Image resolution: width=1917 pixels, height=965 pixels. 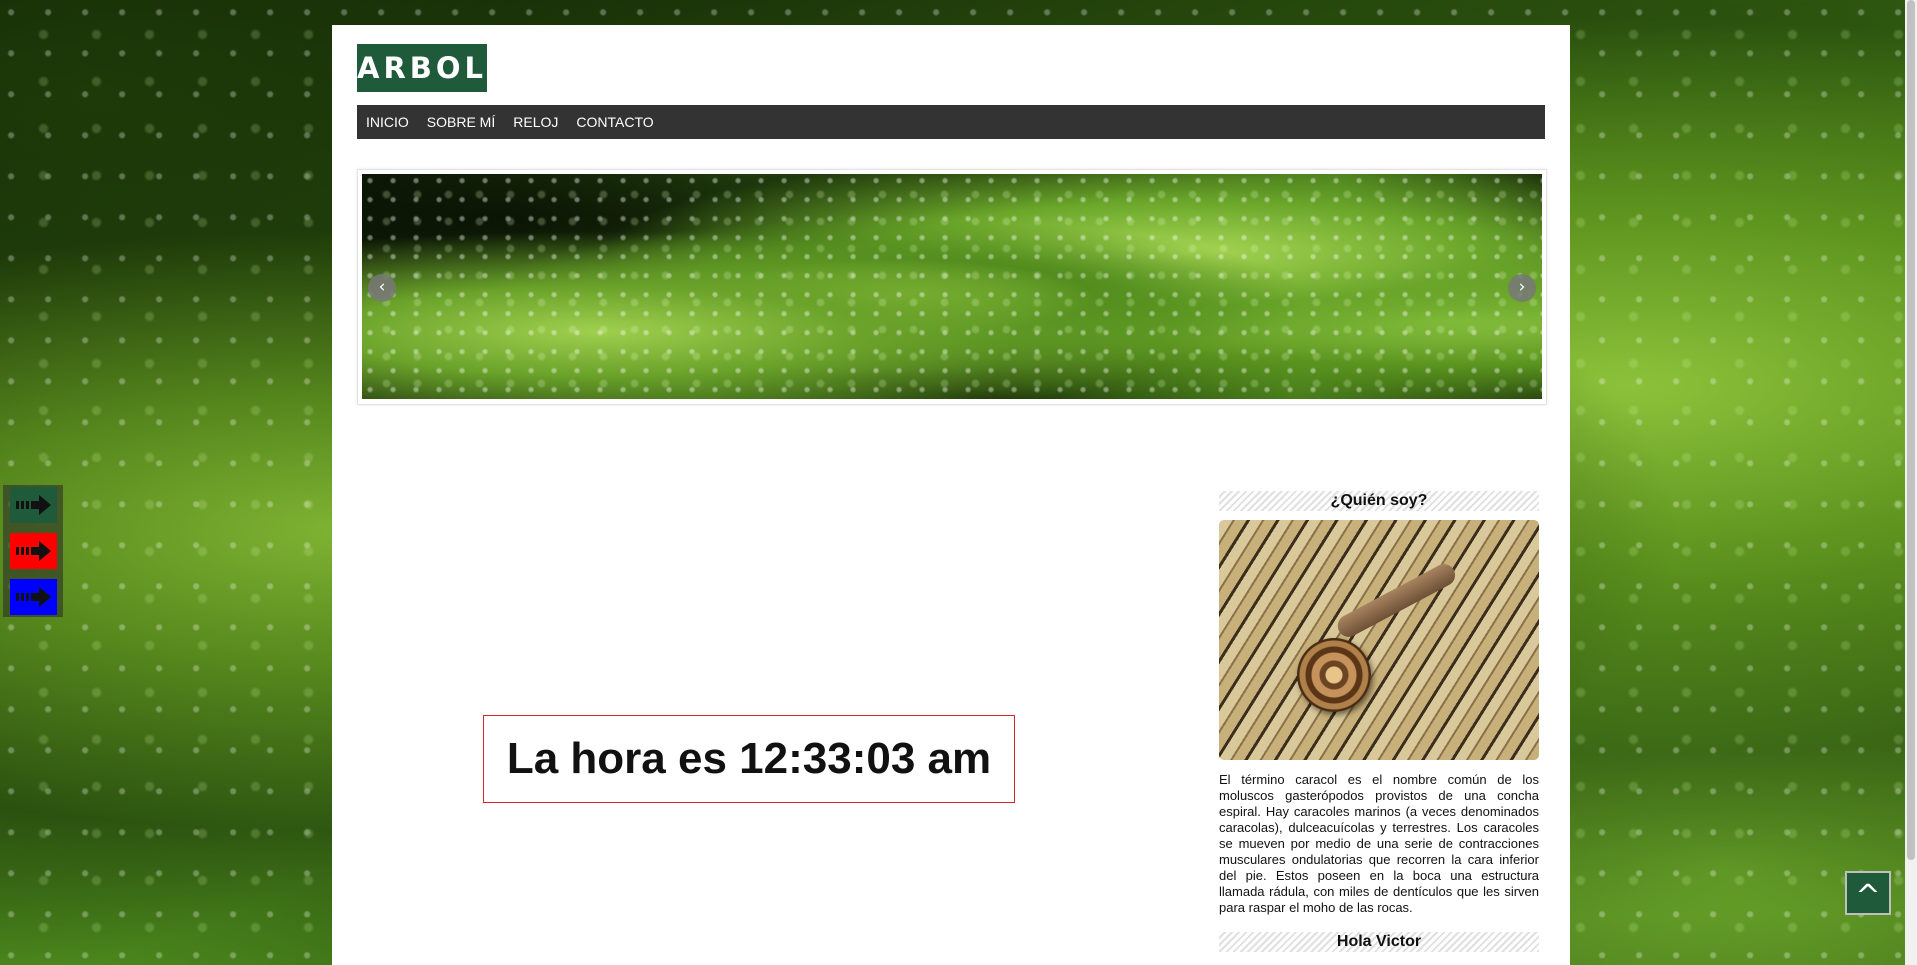 I want to click on back-to-top-button: ^, so click(x=1868, y=893).